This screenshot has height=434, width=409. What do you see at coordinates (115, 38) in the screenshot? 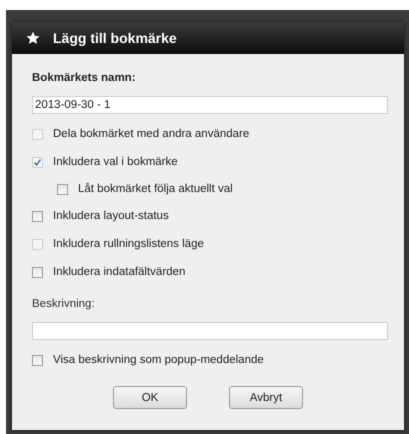
I see `dialog-title: Lägg till bokmärke` at bounding box center [115, 38].